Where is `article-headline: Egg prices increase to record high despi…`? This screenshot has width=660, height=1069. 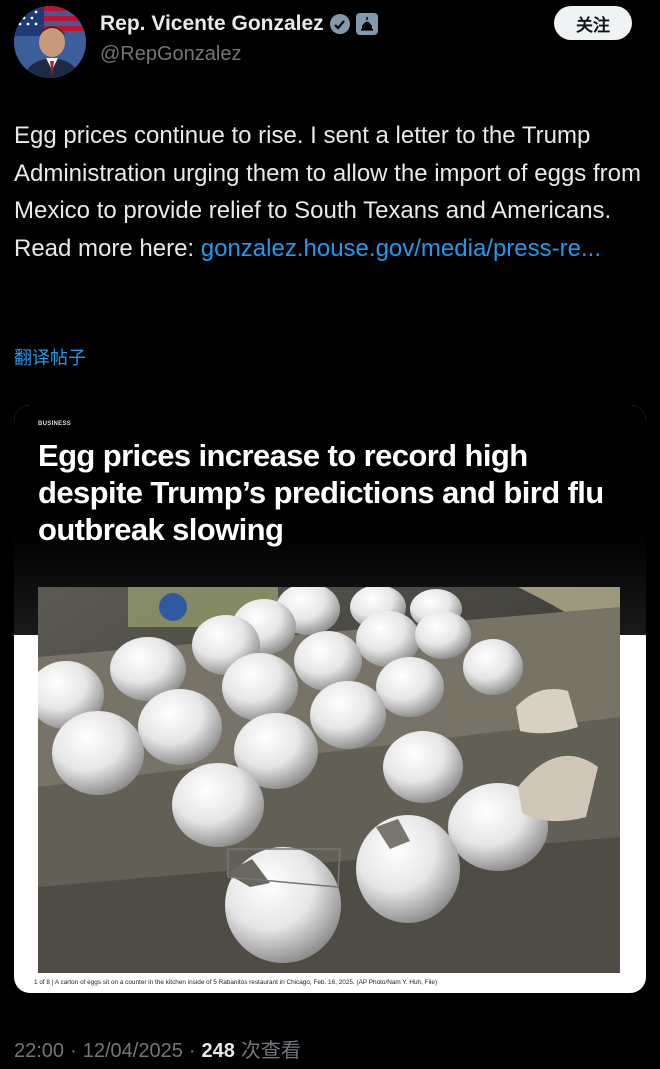 article-headline: Egg prices increase to record high despi… is located at coordinates (321, 492).